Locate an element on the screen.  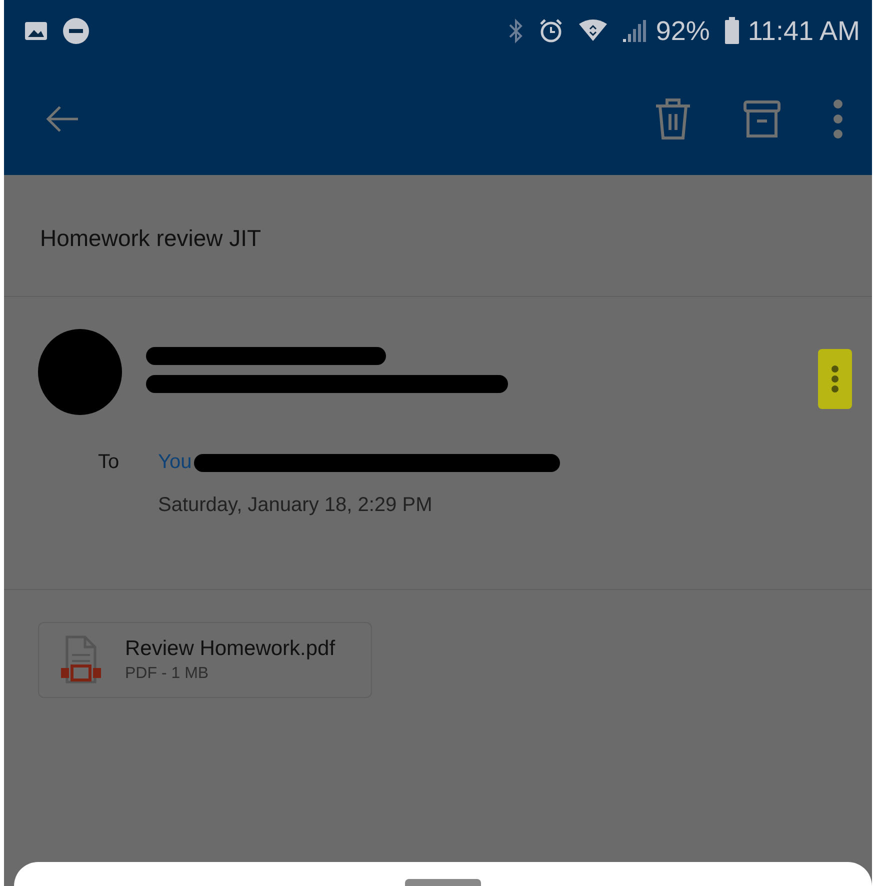
recipient-label: To is located at coordinates (109, 462).